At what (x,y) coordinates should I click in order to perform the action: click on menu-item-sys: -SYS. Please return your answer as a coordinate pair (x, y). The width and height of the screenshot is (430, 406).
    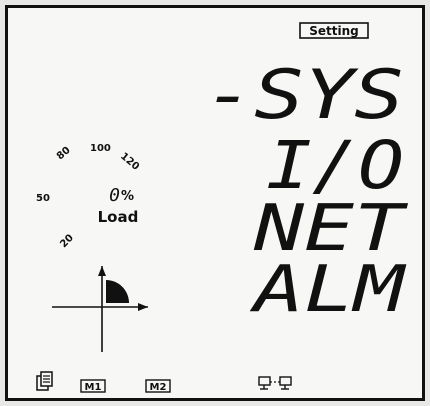
    Looking at the image, I should click on (304, 95).